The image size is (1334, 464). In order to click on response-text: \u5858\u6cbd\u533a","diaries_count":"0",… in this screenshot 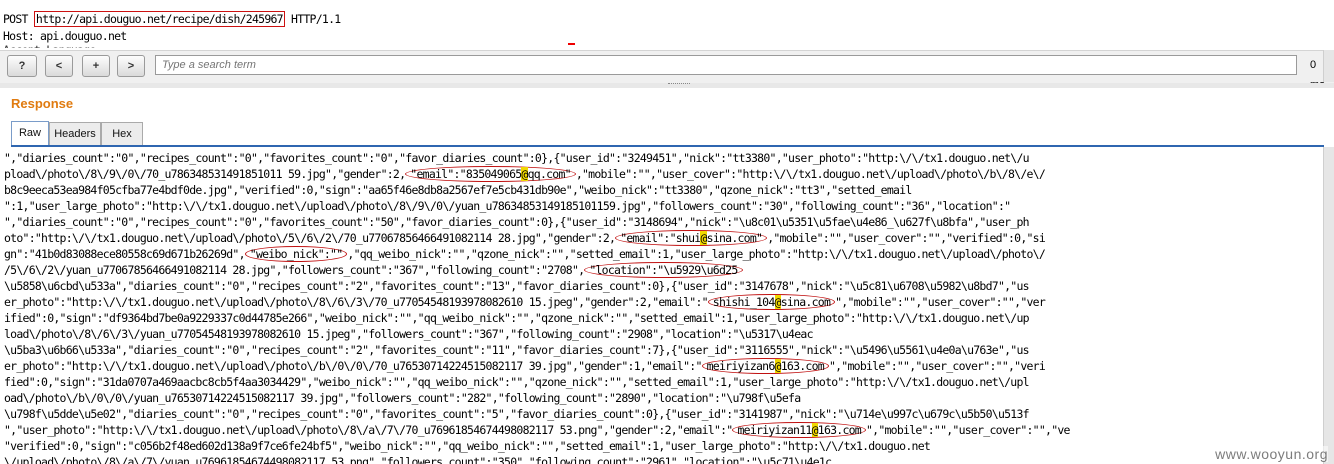, I will do `click(517, 286)`.